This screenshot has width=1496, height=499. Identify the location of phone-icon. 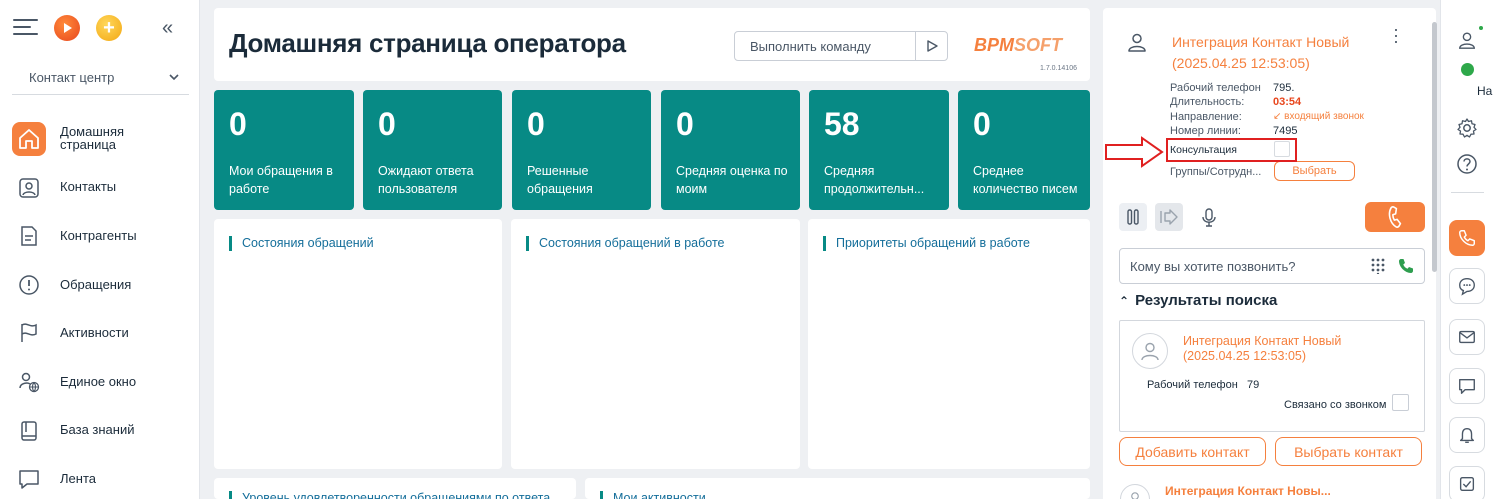
(1467, 238).